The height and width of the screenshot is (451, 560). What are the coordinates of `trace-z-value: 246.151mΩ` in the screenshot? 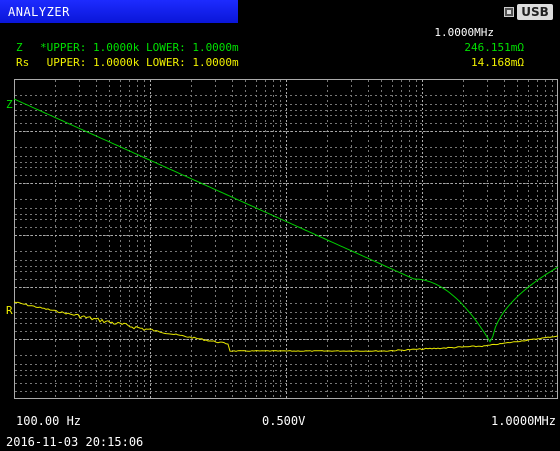 It's located at (494, 47).